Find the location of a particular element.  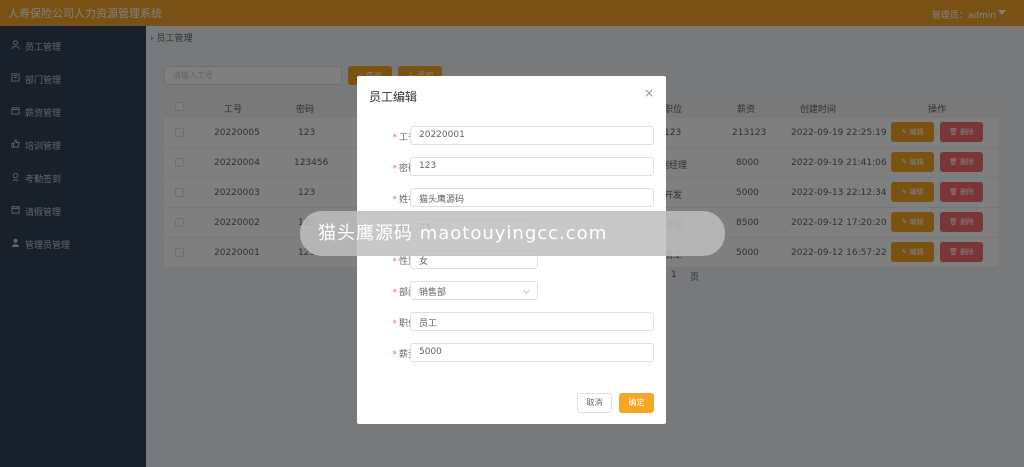

close-icon: × is located at coordinates (649, 93).